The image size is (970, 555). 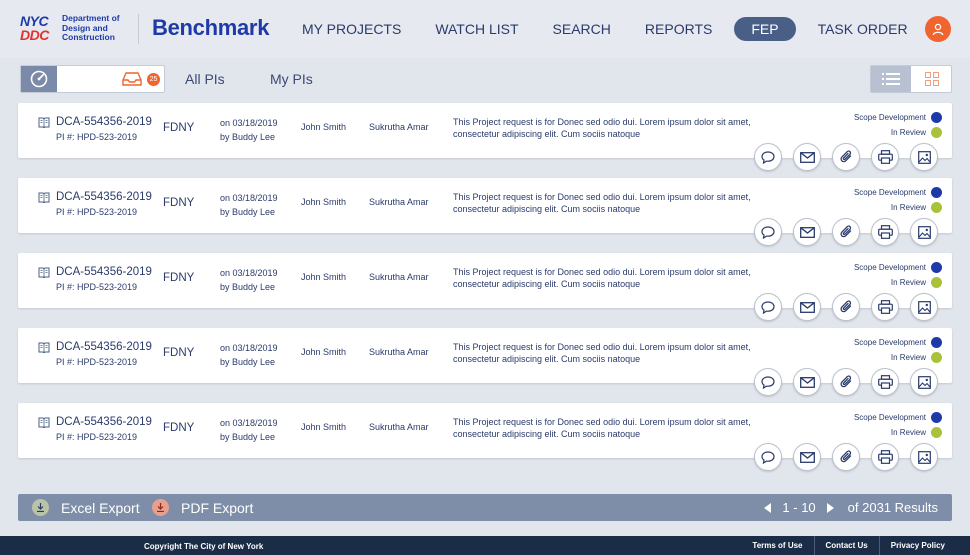 What do you see at coordinates (582, 29) in the screenshot?
I see `nav-search: SEARCH` at bounding box center [582, 29].